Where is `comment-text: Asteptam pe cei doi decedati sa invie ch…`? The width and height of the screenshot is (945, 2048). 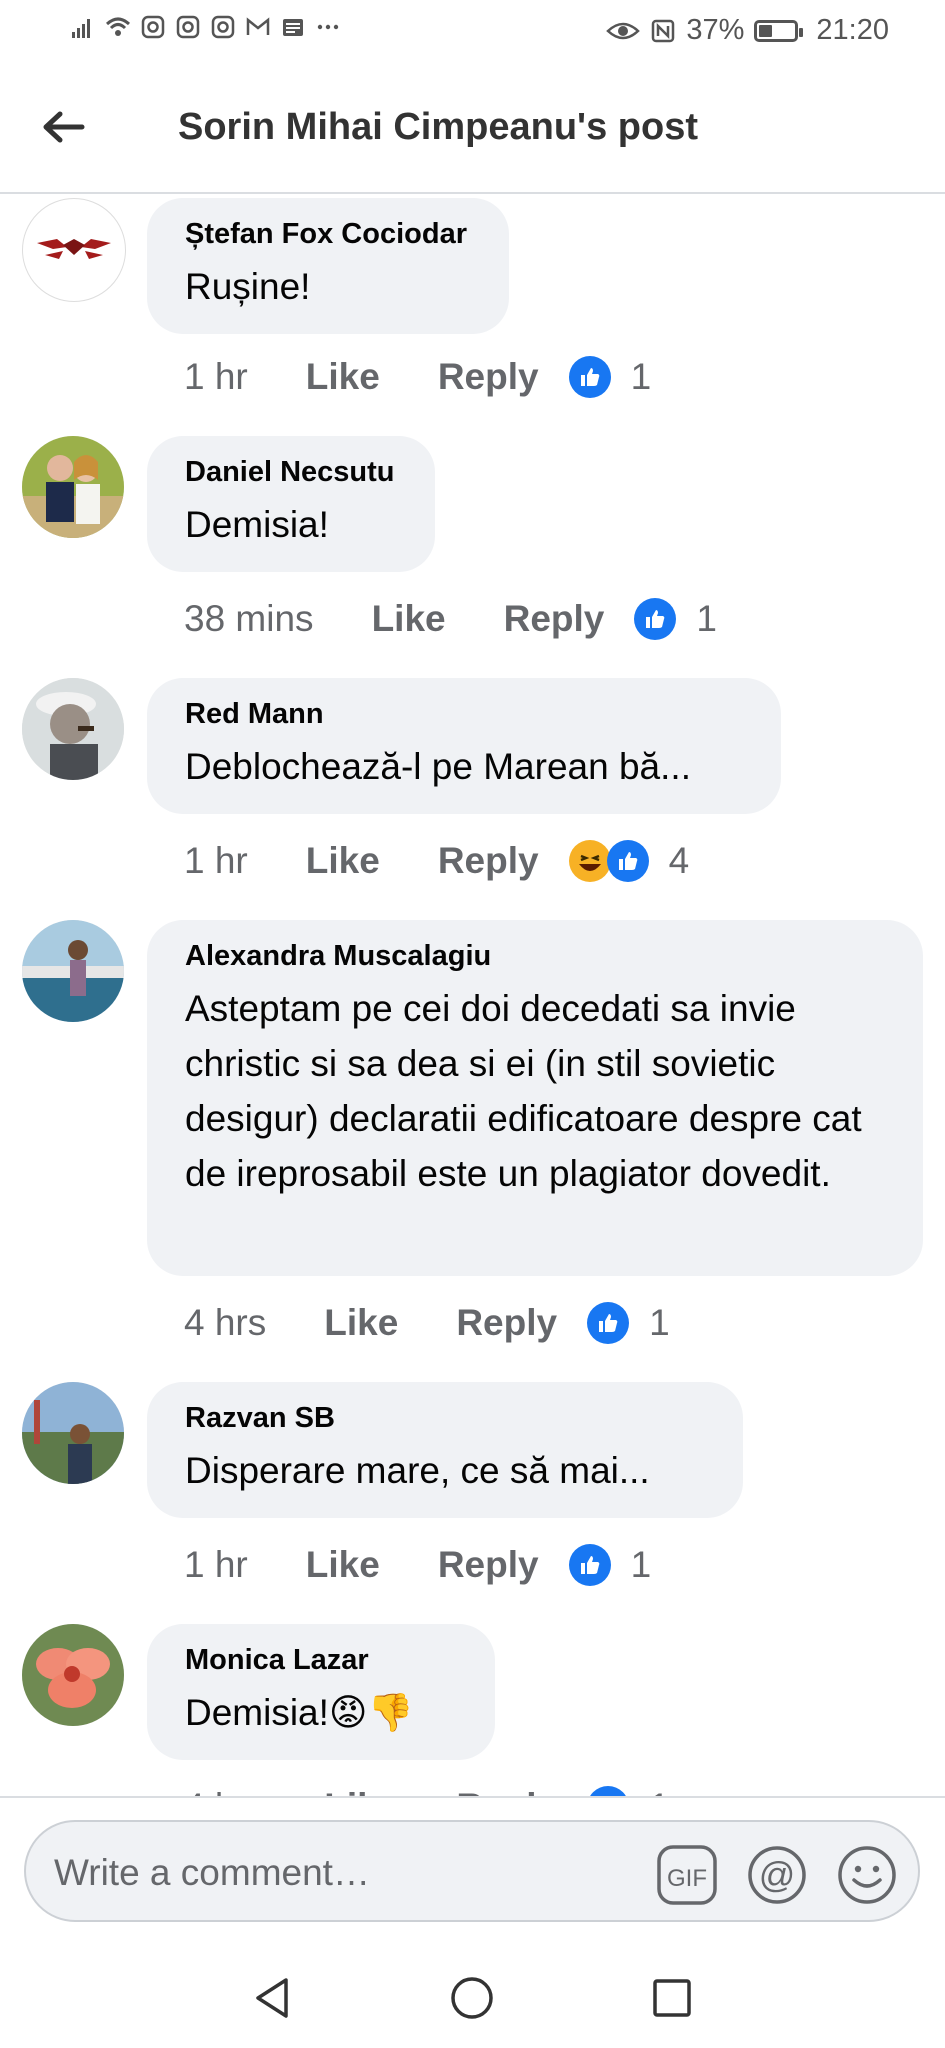 comment-text: Asteptam pe cei doi decedati sa invie ch… is located at coordinates (523, 1091).